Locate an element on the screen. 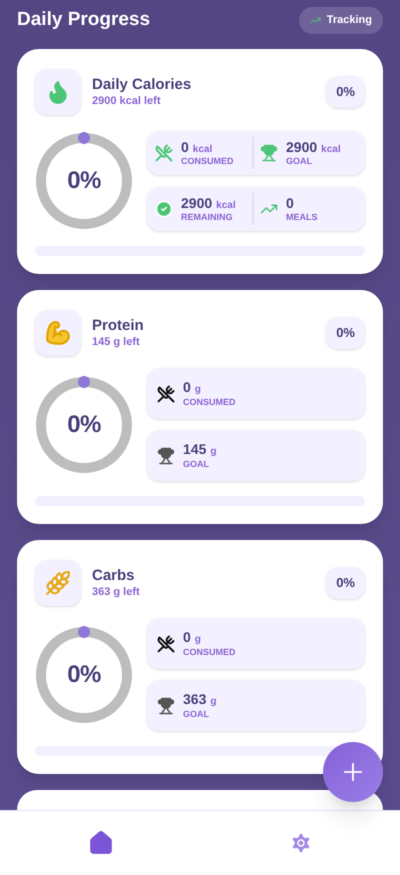 This screenshot has height=875, width=400. card-title: Carbs is located at coordinates (114, 576).